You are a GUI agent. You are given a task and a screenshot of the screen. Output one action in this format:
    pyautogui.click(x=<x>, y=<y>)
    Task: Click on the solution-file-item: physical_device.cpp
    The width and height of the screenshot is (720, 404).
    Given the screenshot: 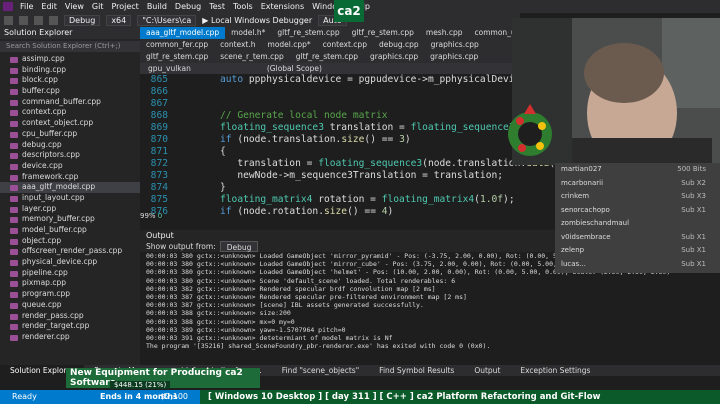 What is the action you would take?
    pyautogui.click(x=70, y=262)
    